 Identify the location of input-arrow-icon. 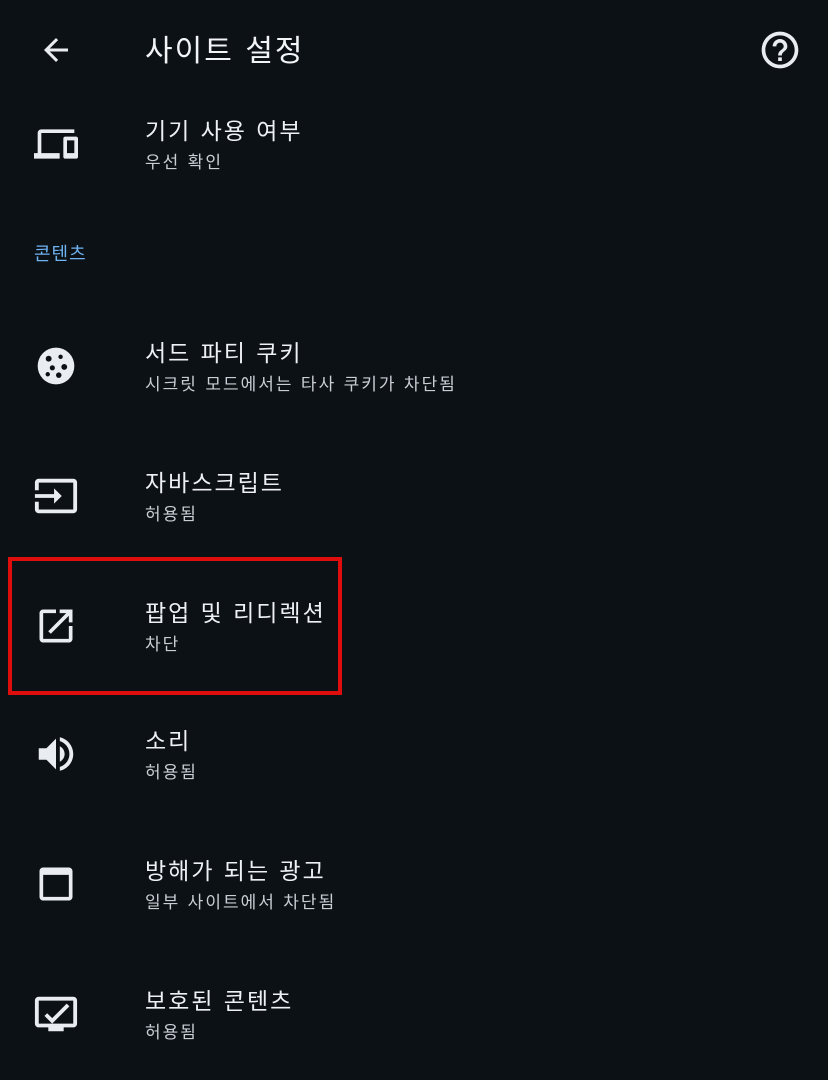
(56, 496).